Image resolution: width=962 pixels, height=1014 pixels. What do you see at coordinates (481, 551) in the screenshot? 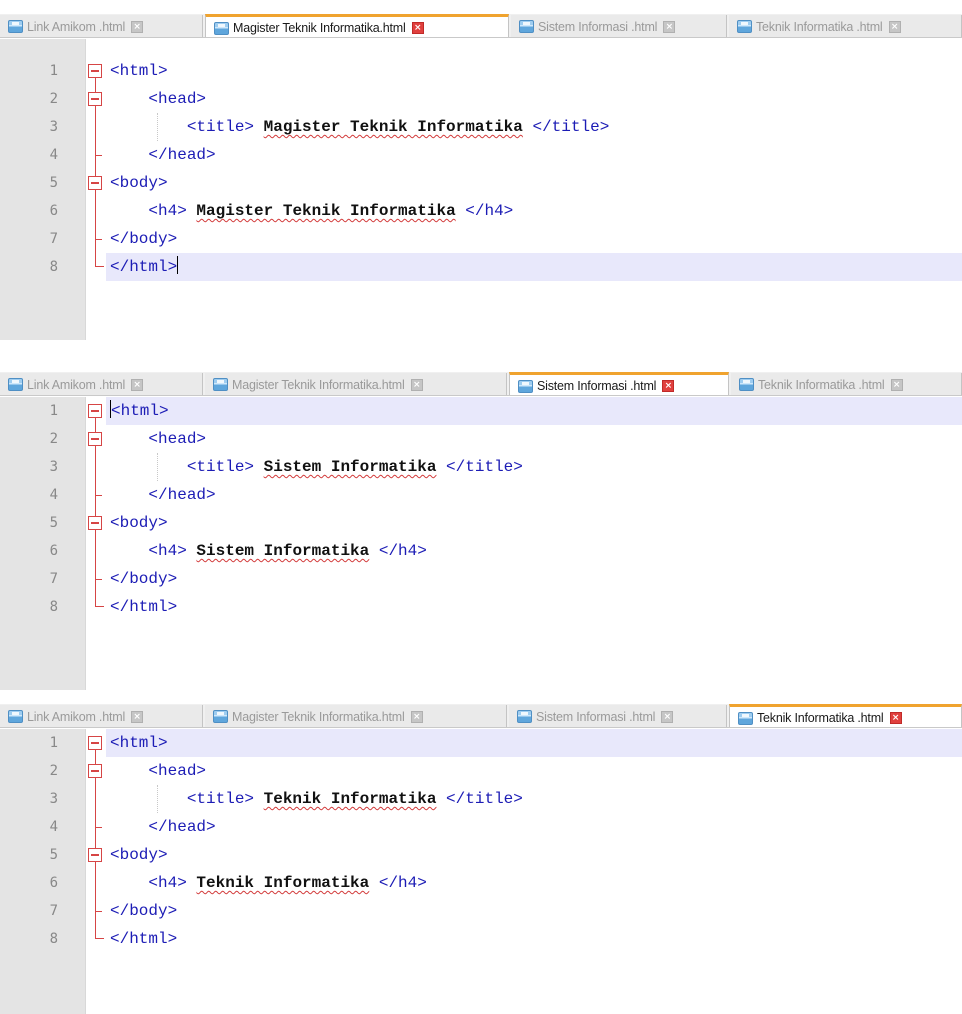
I see `code-line: 6 <h4> Sistem Informatika </h4>` at bounding box center [481, 551].